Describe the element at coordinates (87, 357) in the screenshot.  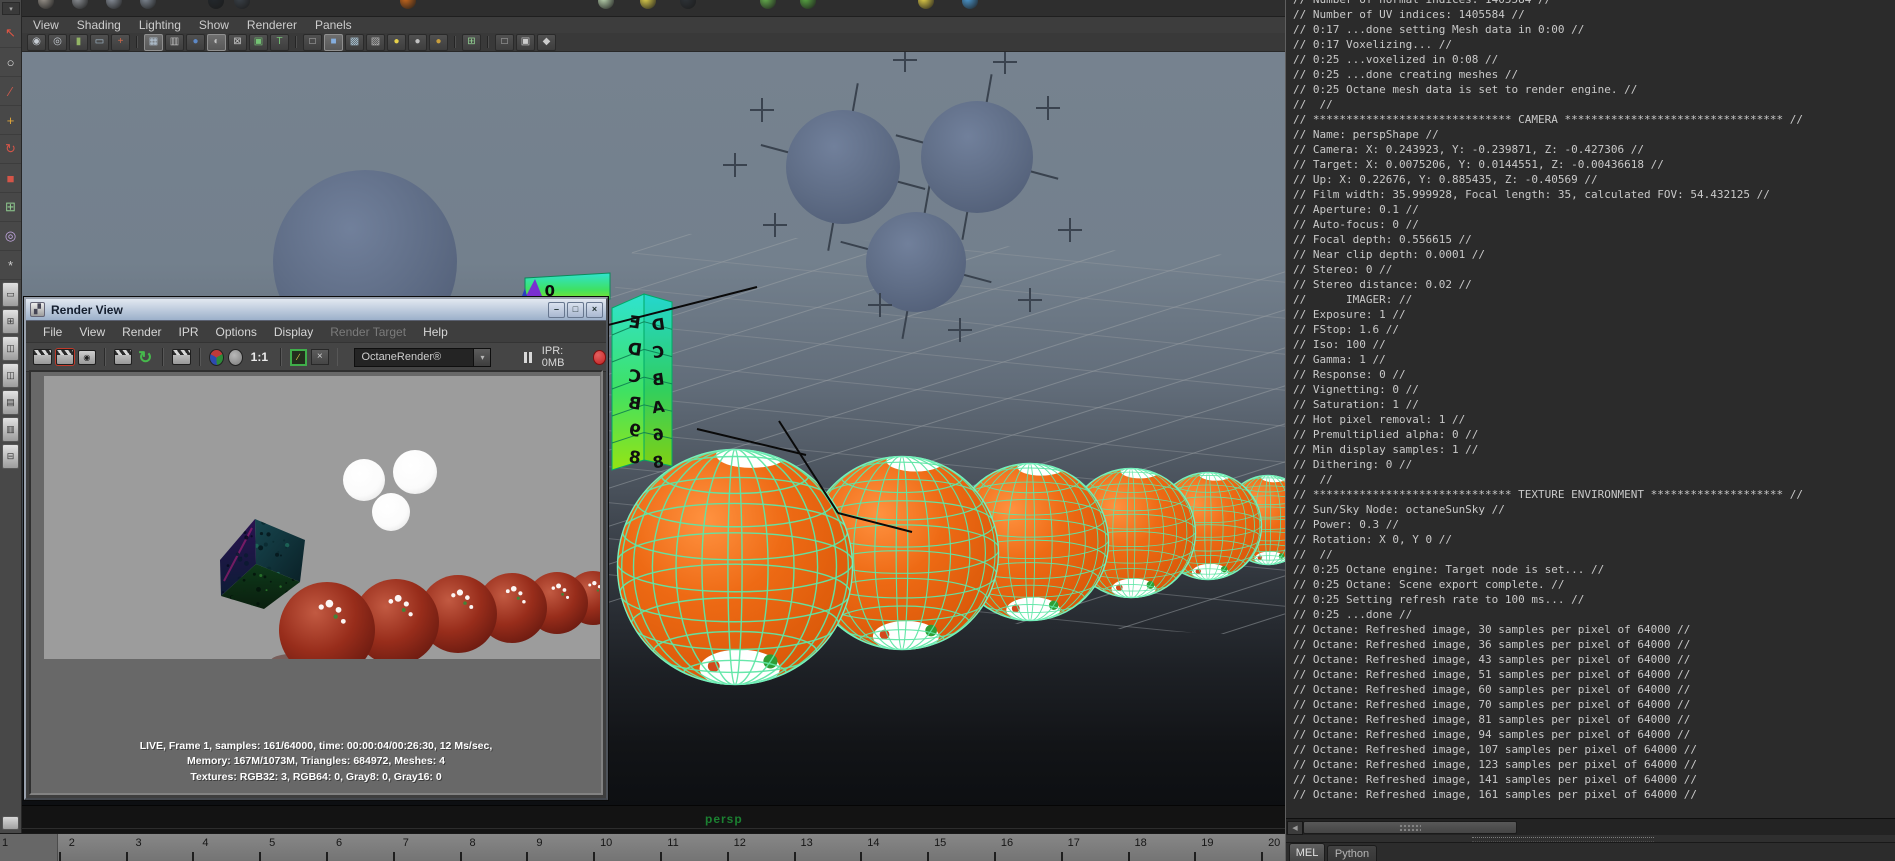
I see `snapshot-icon: ◉` at that location.